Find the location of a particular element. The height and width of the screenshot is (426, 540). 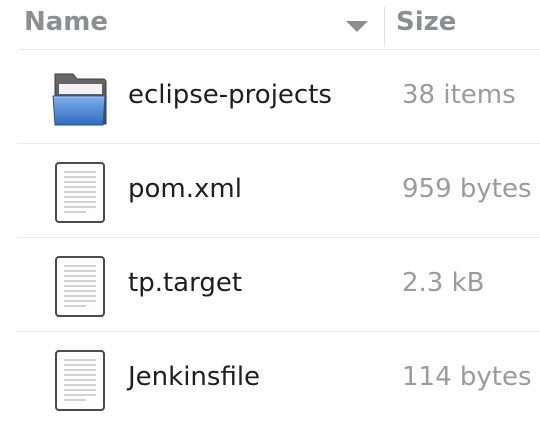

file-size: 2.3 kB is located at coordinates (443, 283).